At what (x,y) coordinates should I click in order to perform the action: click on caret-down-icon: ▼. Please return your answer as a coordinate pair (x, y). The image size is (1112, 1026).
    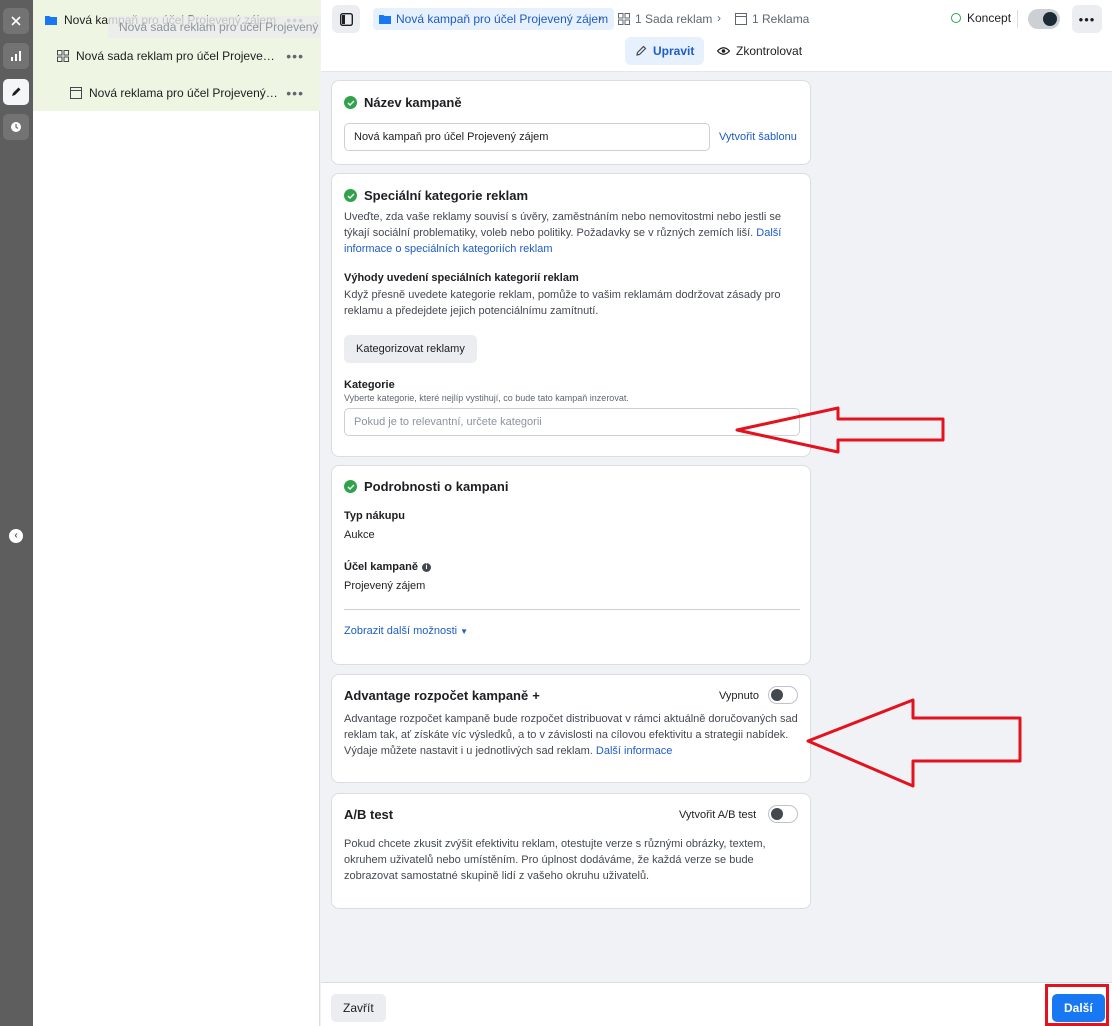
    Looking at the image, I should click on (464, 631).